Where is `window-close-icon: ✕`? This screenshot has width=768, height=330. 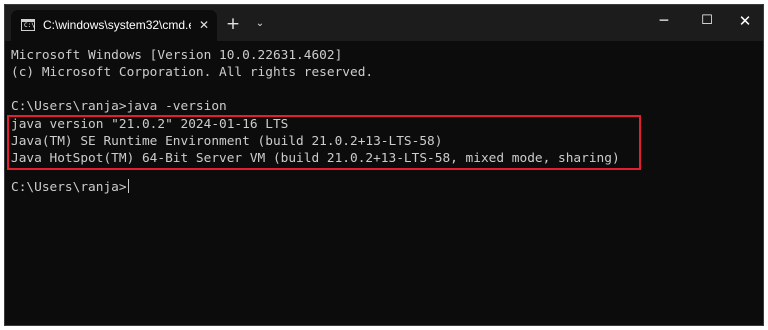
window-close-icon: ✕ is located at coordinates (743, 21).